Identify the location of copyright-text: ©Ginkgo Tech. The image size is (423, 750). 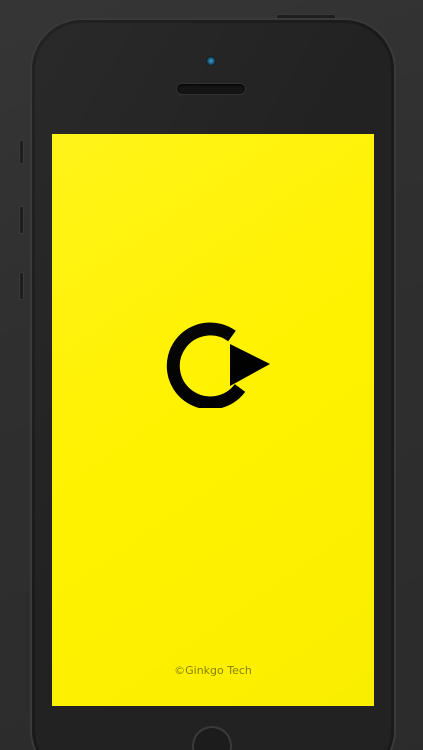
(213, 670).